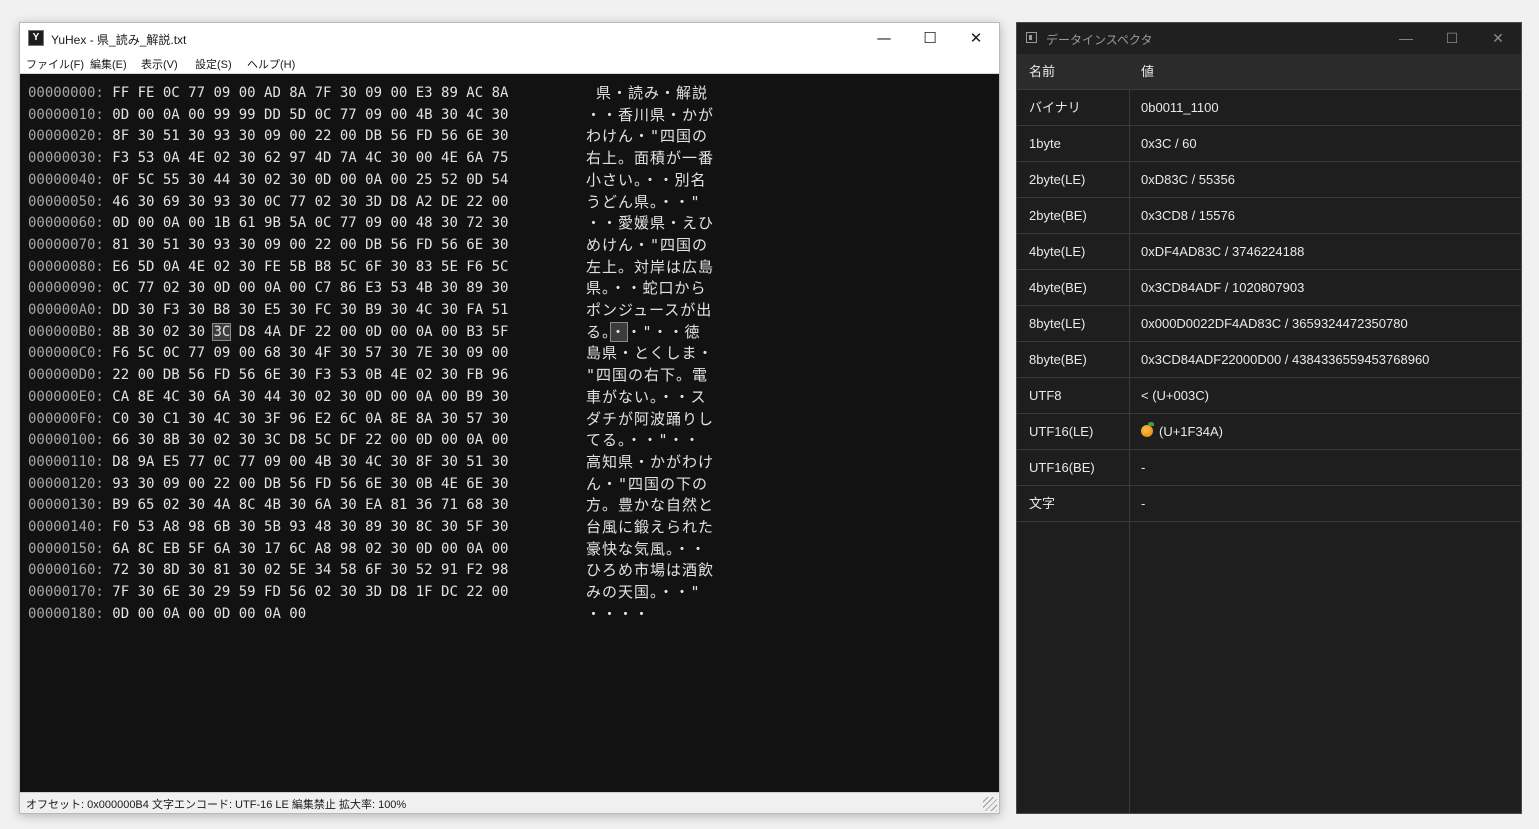 This screenshot has width=1539, height=829. I want to click on inspector-row: 4byte(LE) 0xDF4AD83C / 3746224188, so click(1269, 252).